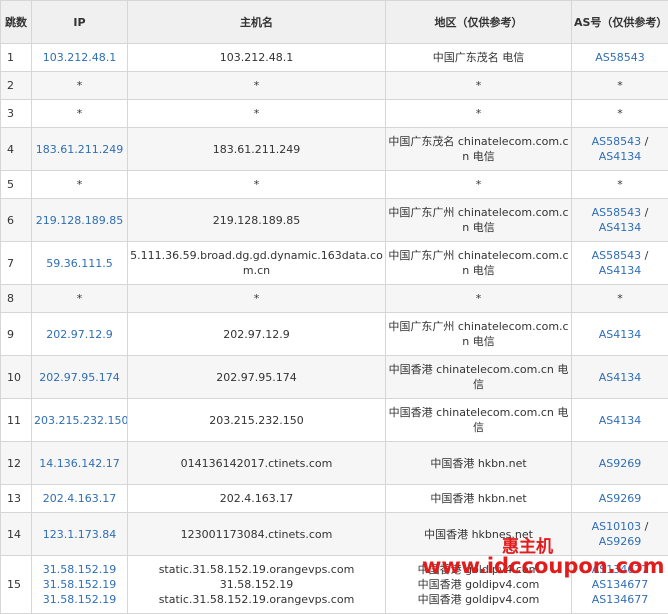  I want to click on host-cell: 183.61.211.249, so click(256, 149).